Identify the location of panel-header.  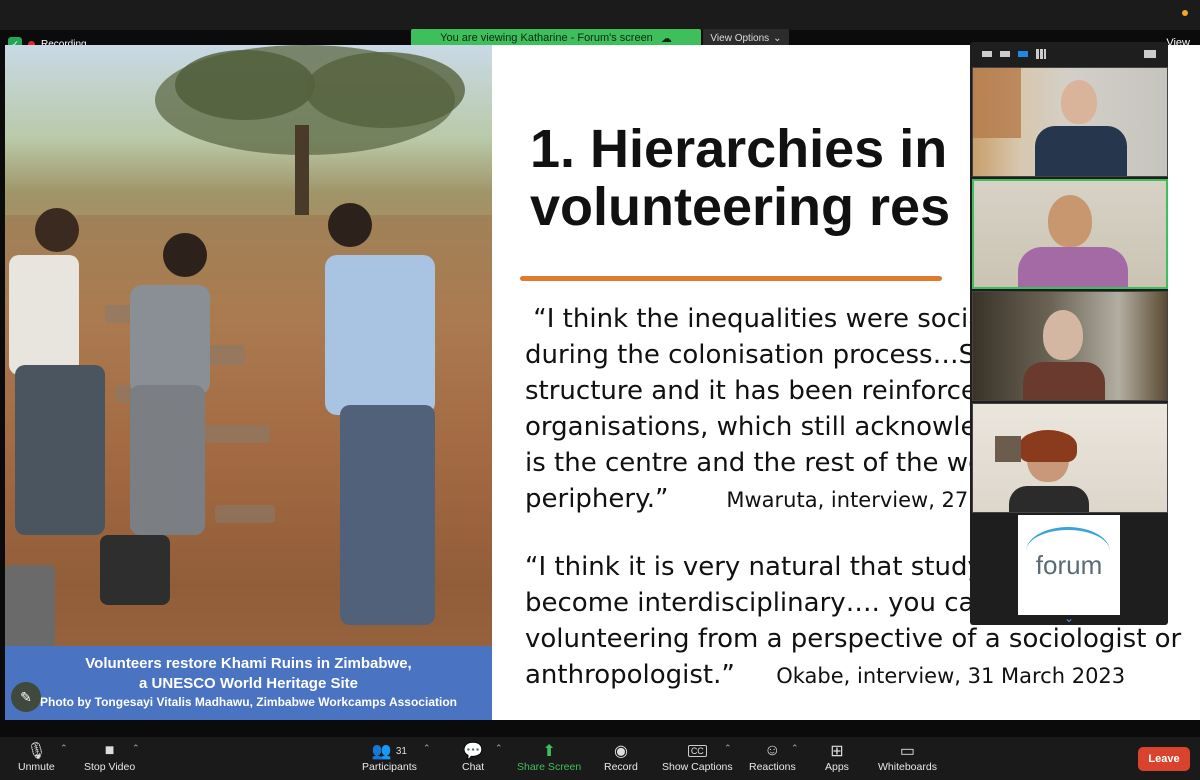
(1069, 54).